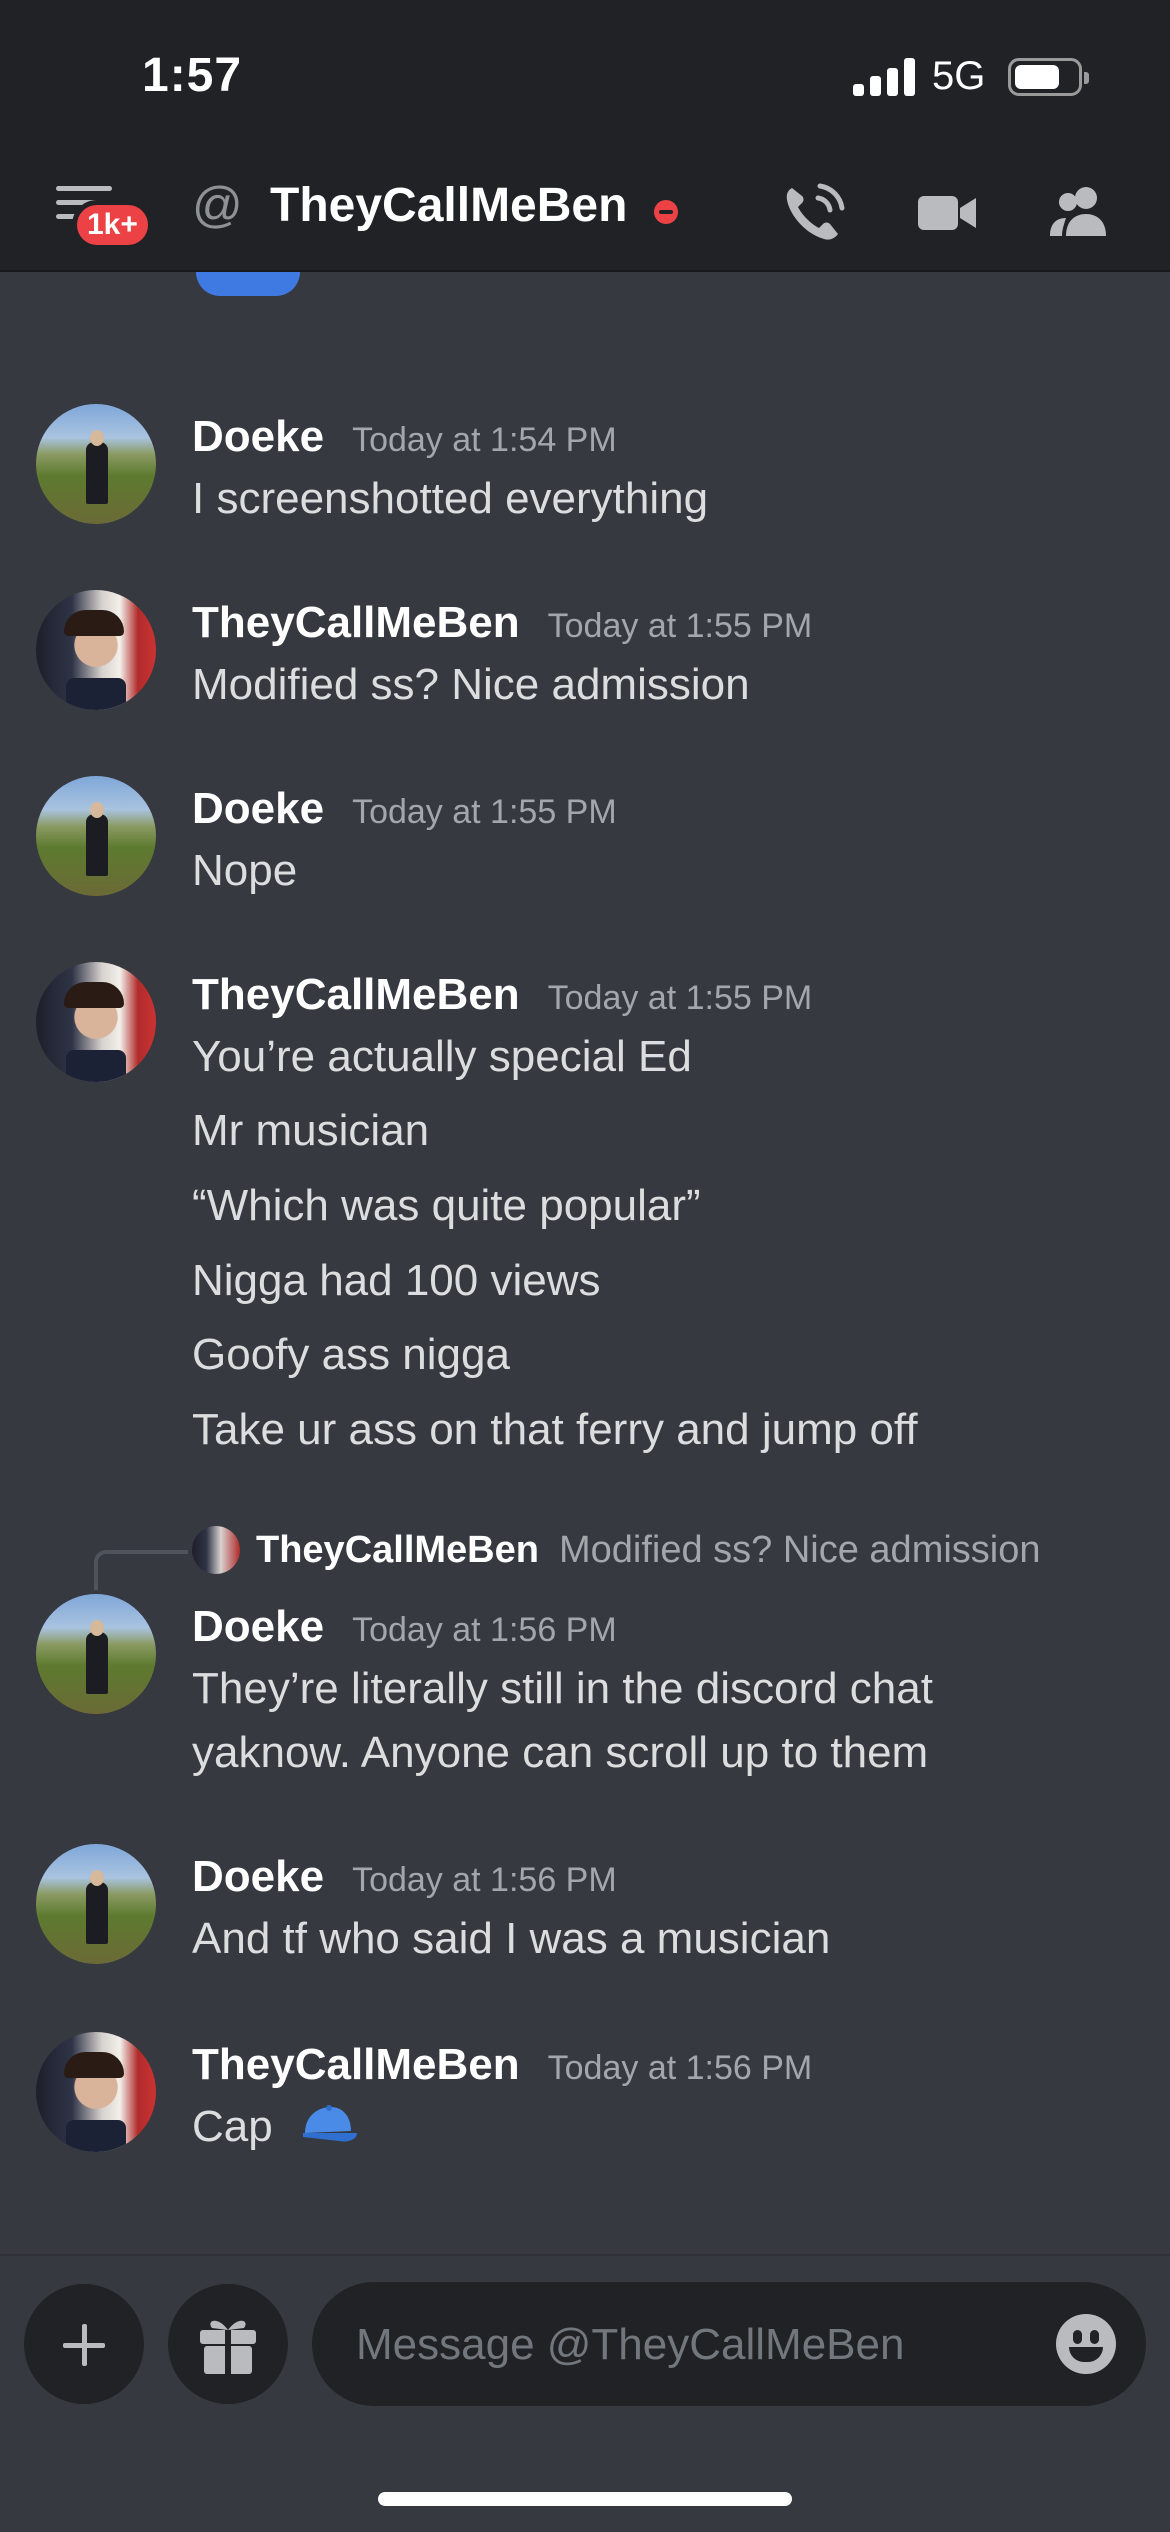  I want to click on battery-icon, so click(1048, 77).